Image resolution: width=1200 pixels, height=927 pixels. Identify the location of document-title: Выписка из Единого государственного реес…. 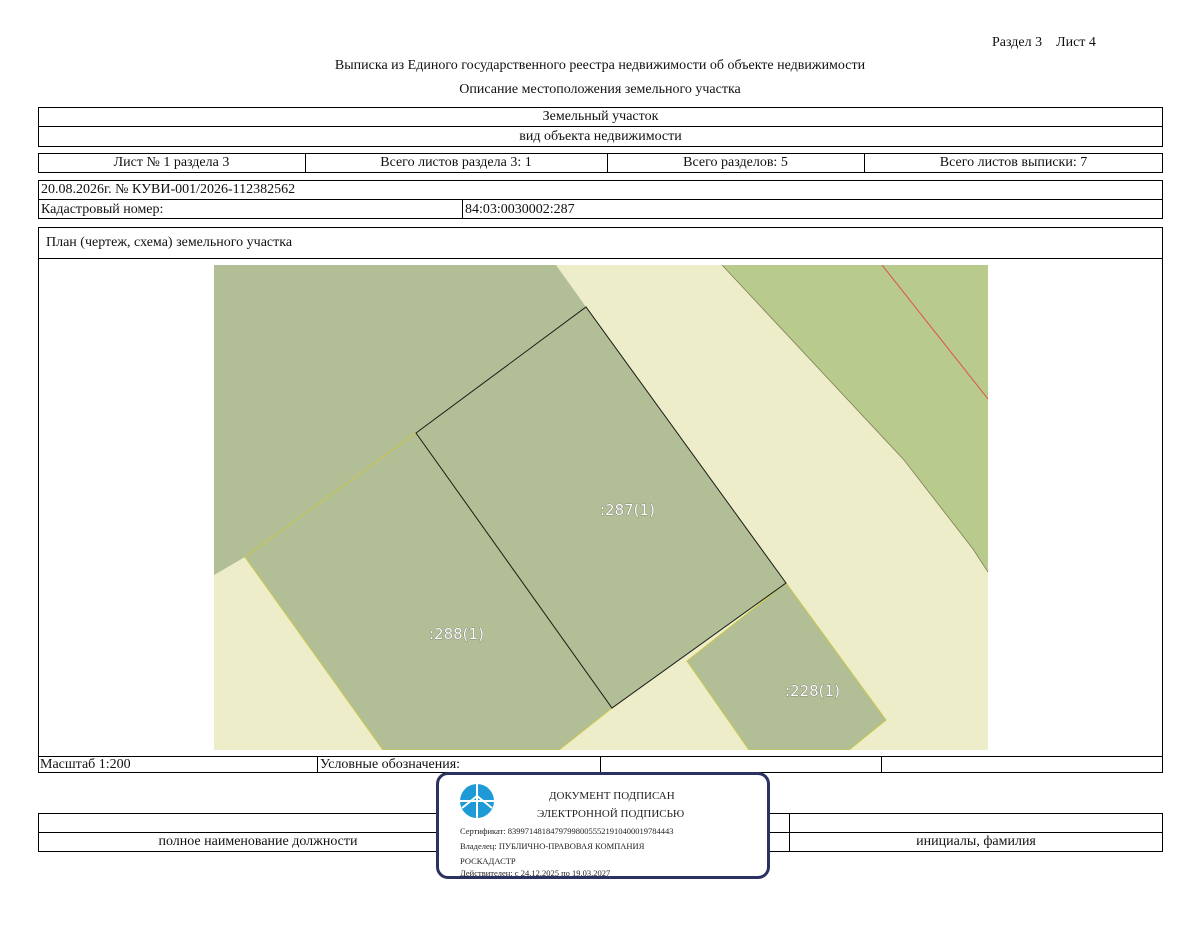
(600, 65).